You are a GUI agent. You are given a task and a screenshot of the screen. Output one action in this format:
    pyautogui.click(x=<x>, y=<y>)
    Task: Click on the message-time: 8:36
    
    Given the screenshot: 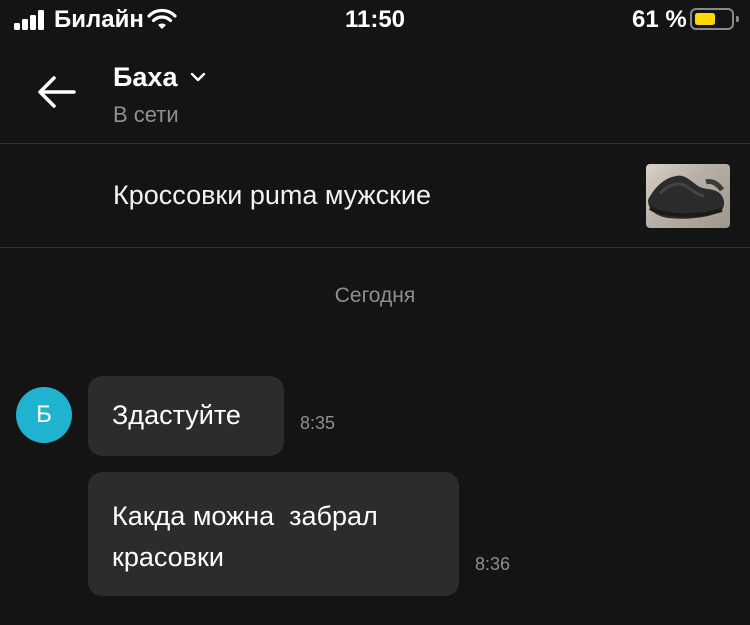 What is the action you would take?
    pyautogui.click(x=493, y=564)
    